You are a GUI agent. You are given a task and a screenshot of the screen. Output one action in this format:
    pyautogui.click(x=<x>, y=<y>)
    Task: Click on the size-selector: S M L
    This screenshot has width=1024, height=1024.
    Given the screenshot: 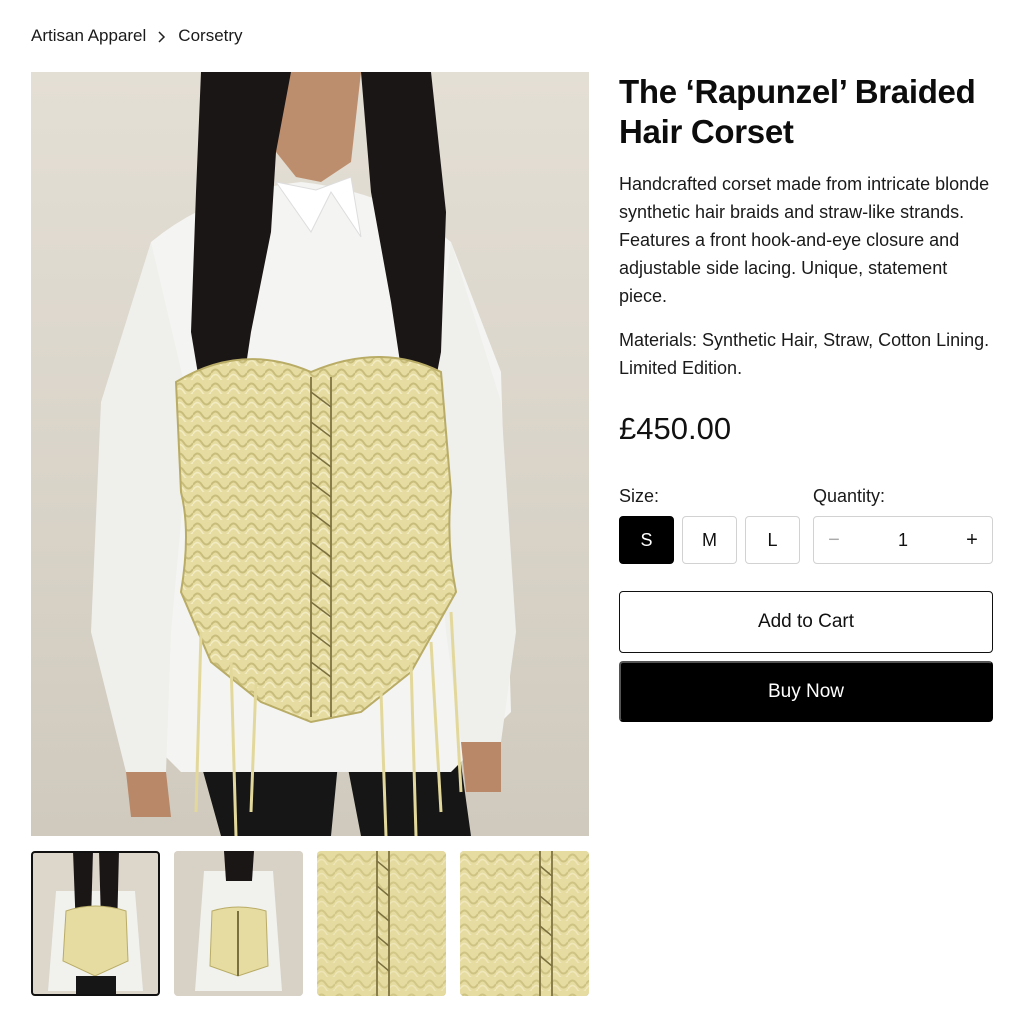 What is the action you would take?
    pyautogui.click(x=709, y=540)
    